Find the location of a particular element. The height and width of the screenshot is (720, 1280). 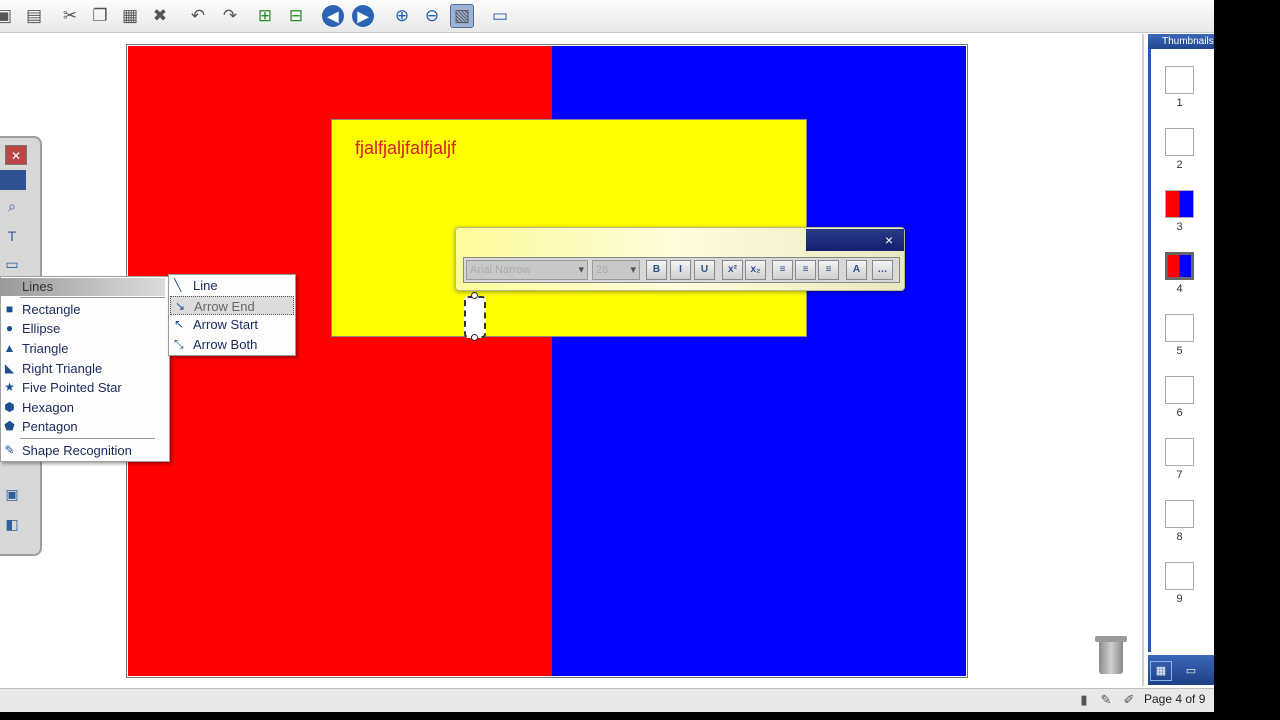

thumbnail-number: 5 is located at coordinates (1179, 351).